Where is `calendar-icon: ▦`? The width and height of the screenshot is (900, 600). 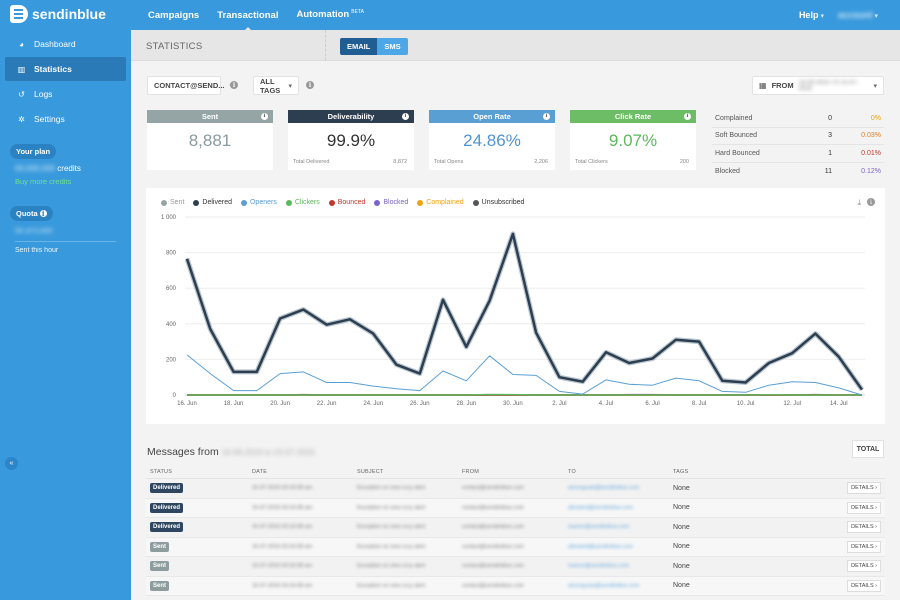 calendar-icon: ▦ is located at coordinates (763, 85).